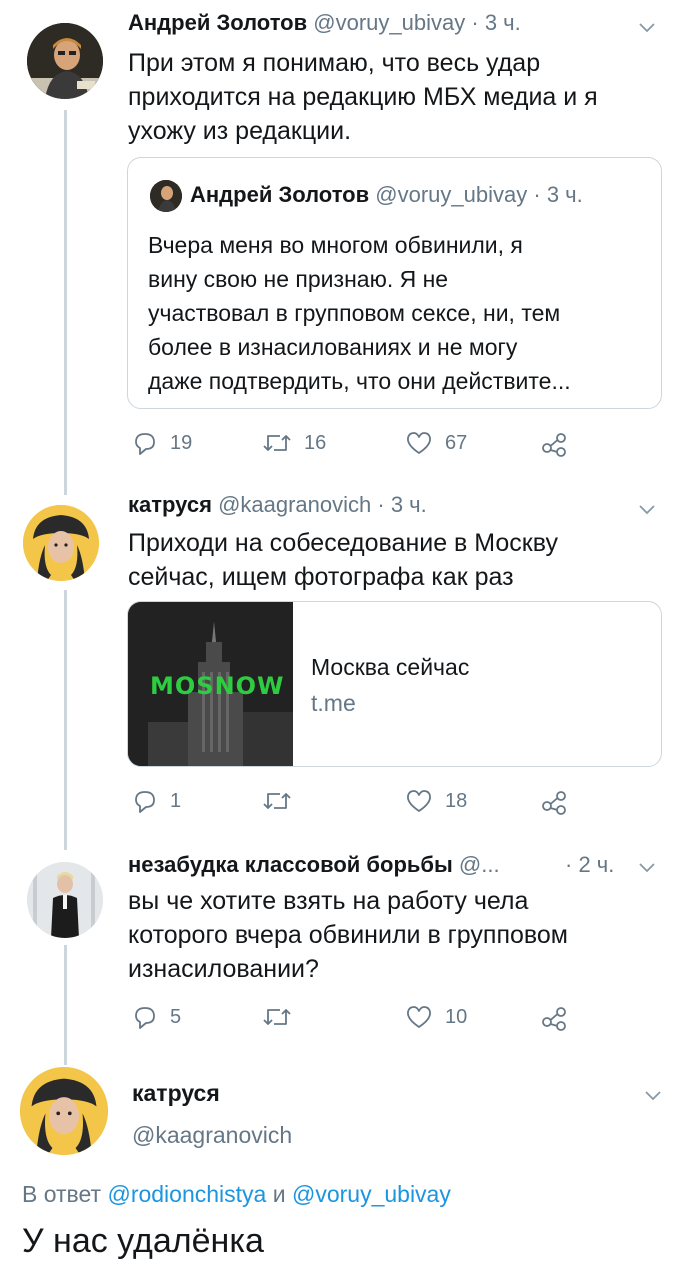 The width and height of the screenshot is (682, 1280). What do you see at coordinates (456, 442) in the screenshot?
I see `like-count: 67` at bounding box center [456, 442].